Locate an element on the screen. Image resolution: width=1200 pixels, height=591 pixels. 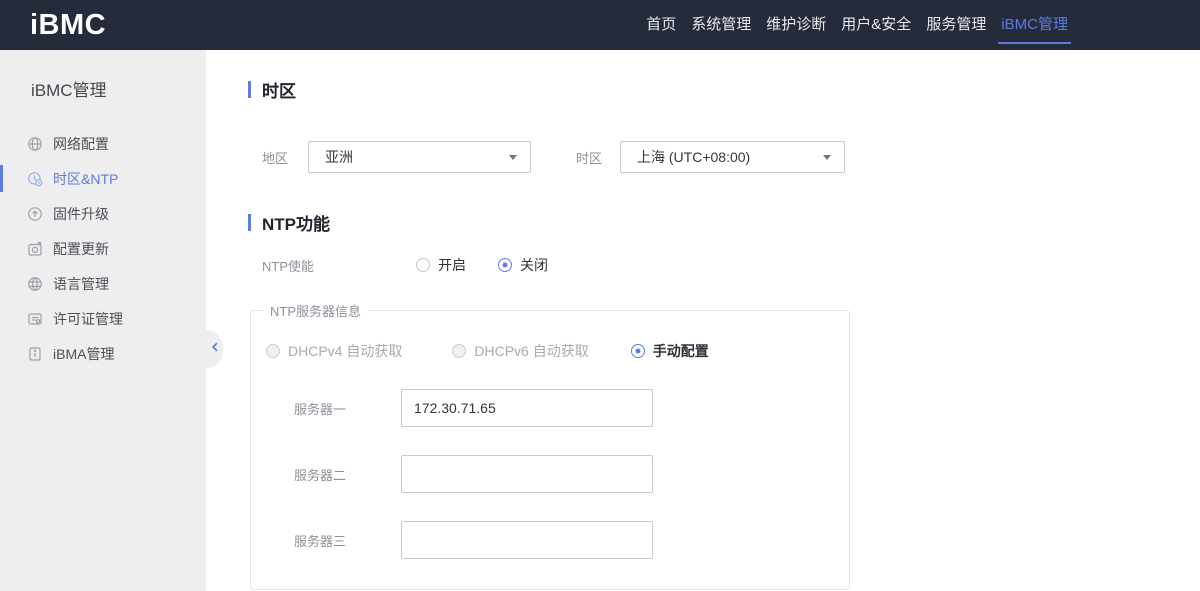
server-one-input is located at coordinates (527, 408).